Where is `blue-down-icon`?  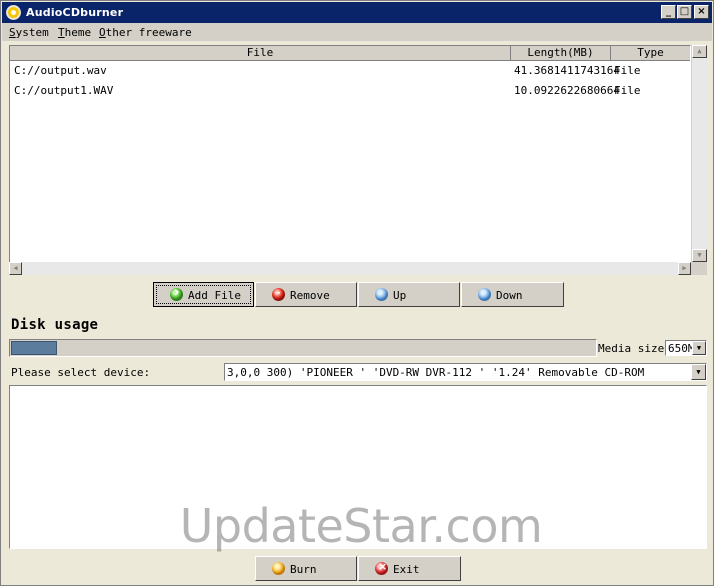 blue-down-icon is located at coordinates (484, 294).